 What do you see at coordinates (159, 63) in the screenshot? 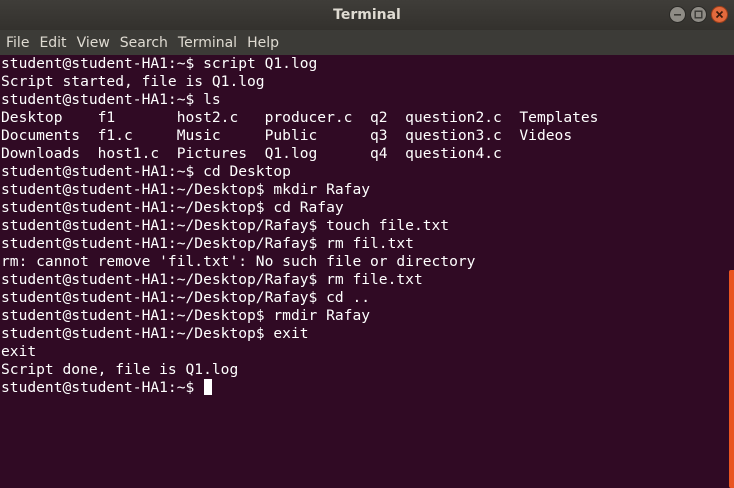
I see `terminal-line: student@student-HA1:~$ script Q1.log` at bounding box center [159, 63].